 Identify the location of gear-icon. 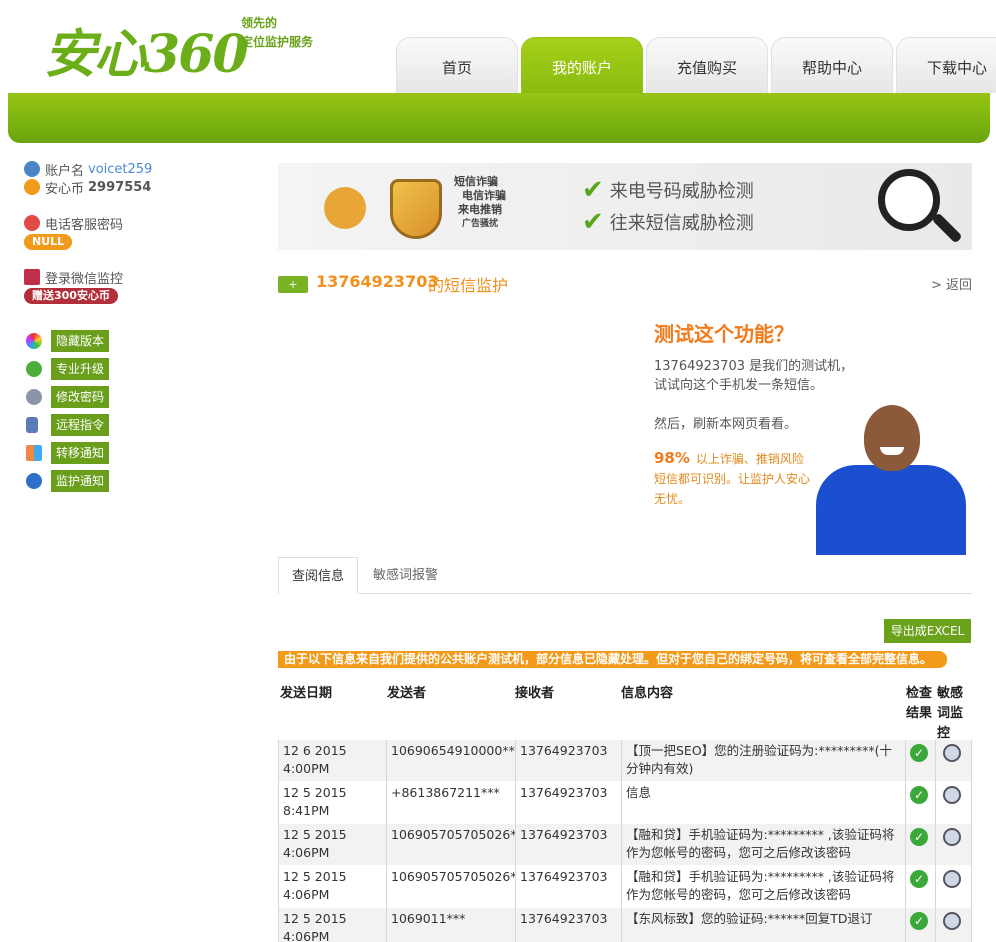
(34, 397).